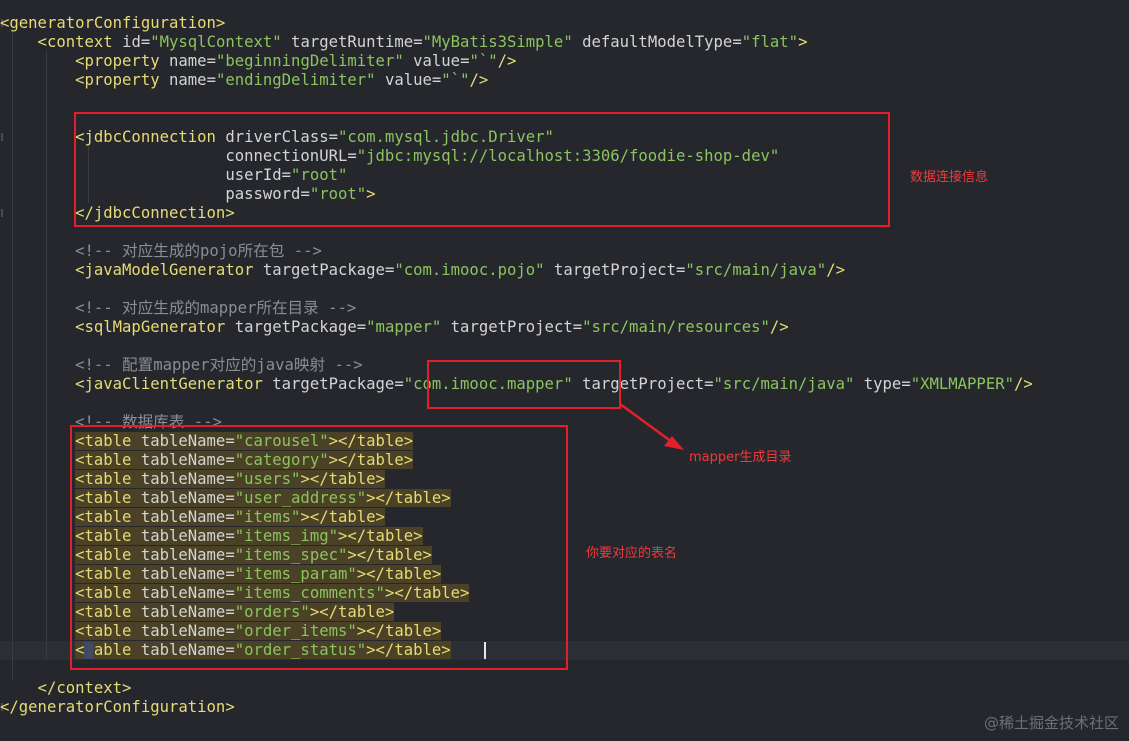 Image resolution: width=1129 pixels, height=741 pixels. What do you see at coordinates (651, 426) in the screenshot?
I see `annotation-arrow` at bounding box center [651, 426].